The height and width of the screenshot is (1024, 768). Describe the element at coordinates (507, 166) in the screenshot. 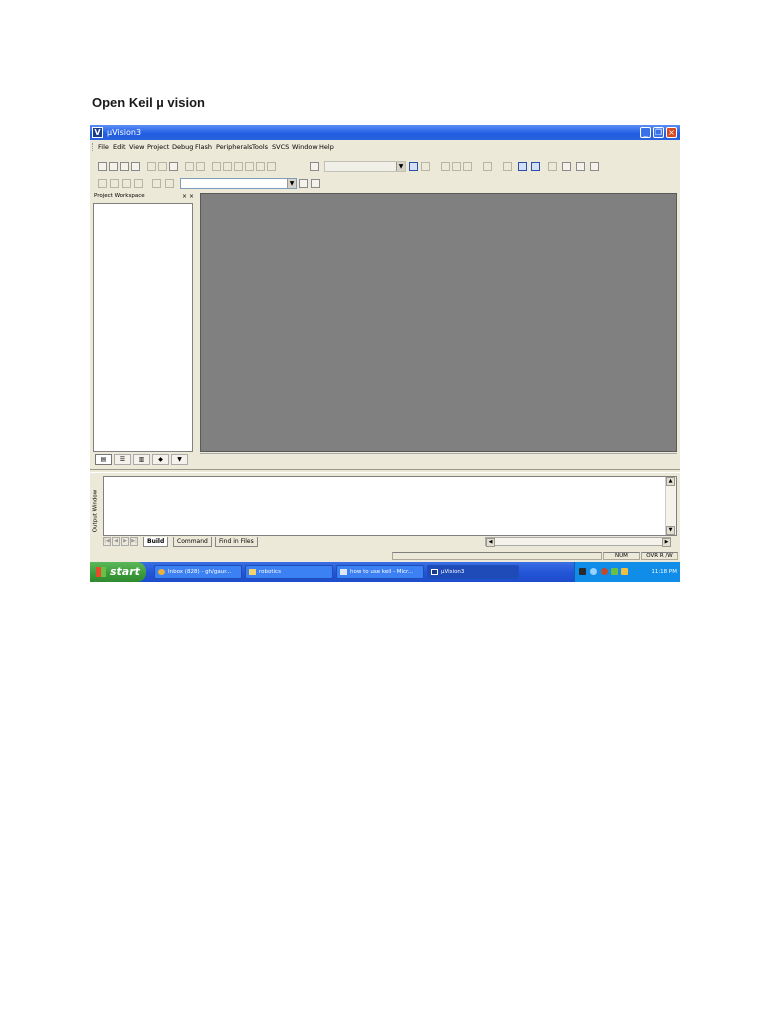

I see `debug-session-icon` at that location.